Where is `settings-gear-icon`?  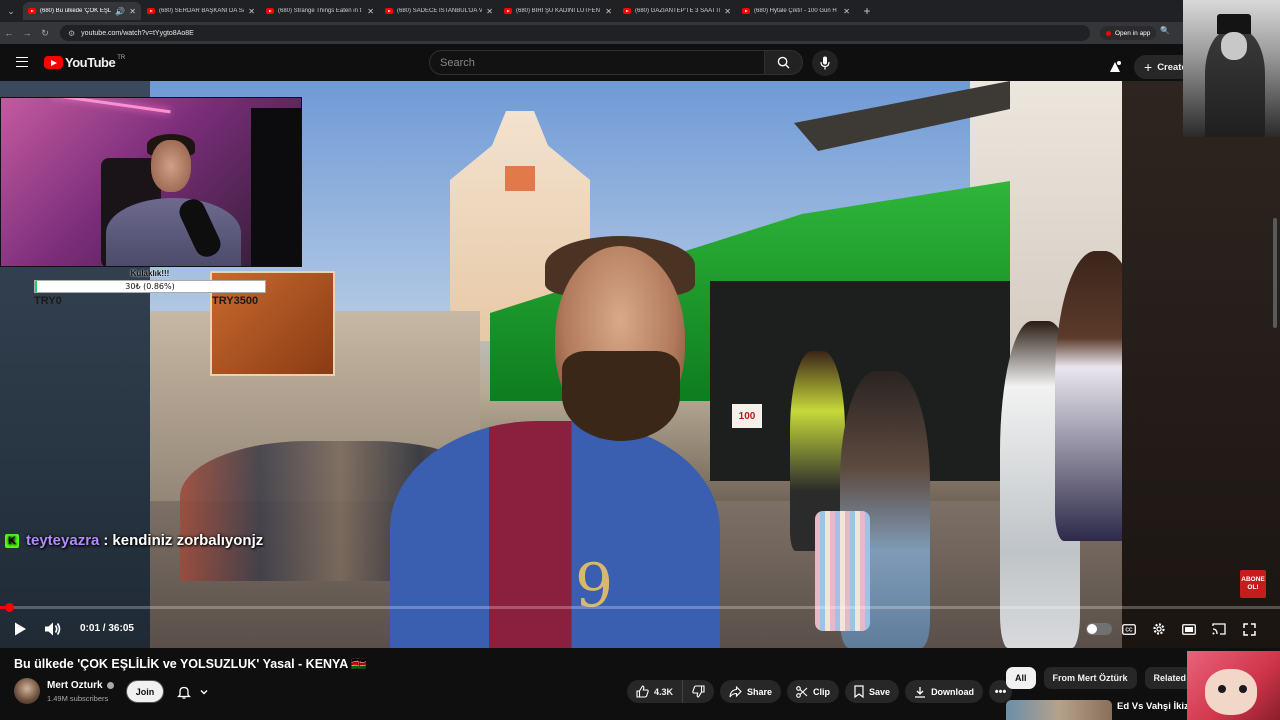 settings-gear-icon is located at coordinates (1159, 629).